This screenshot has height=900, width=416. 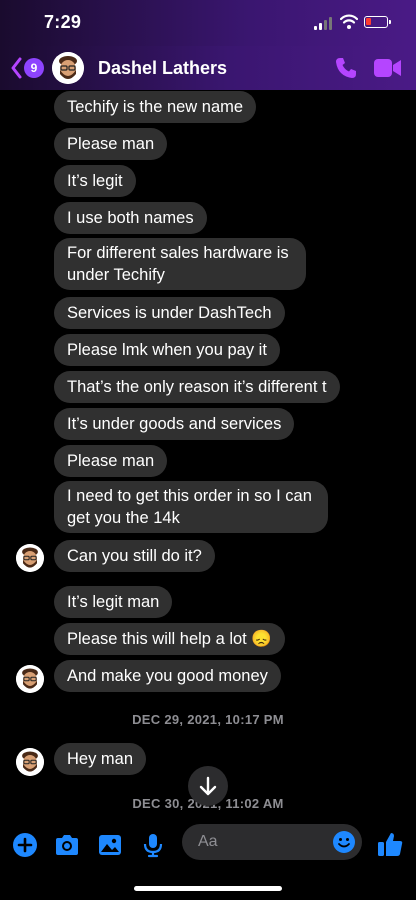 I want to click on battery-icon, so click(x=377, y=22).